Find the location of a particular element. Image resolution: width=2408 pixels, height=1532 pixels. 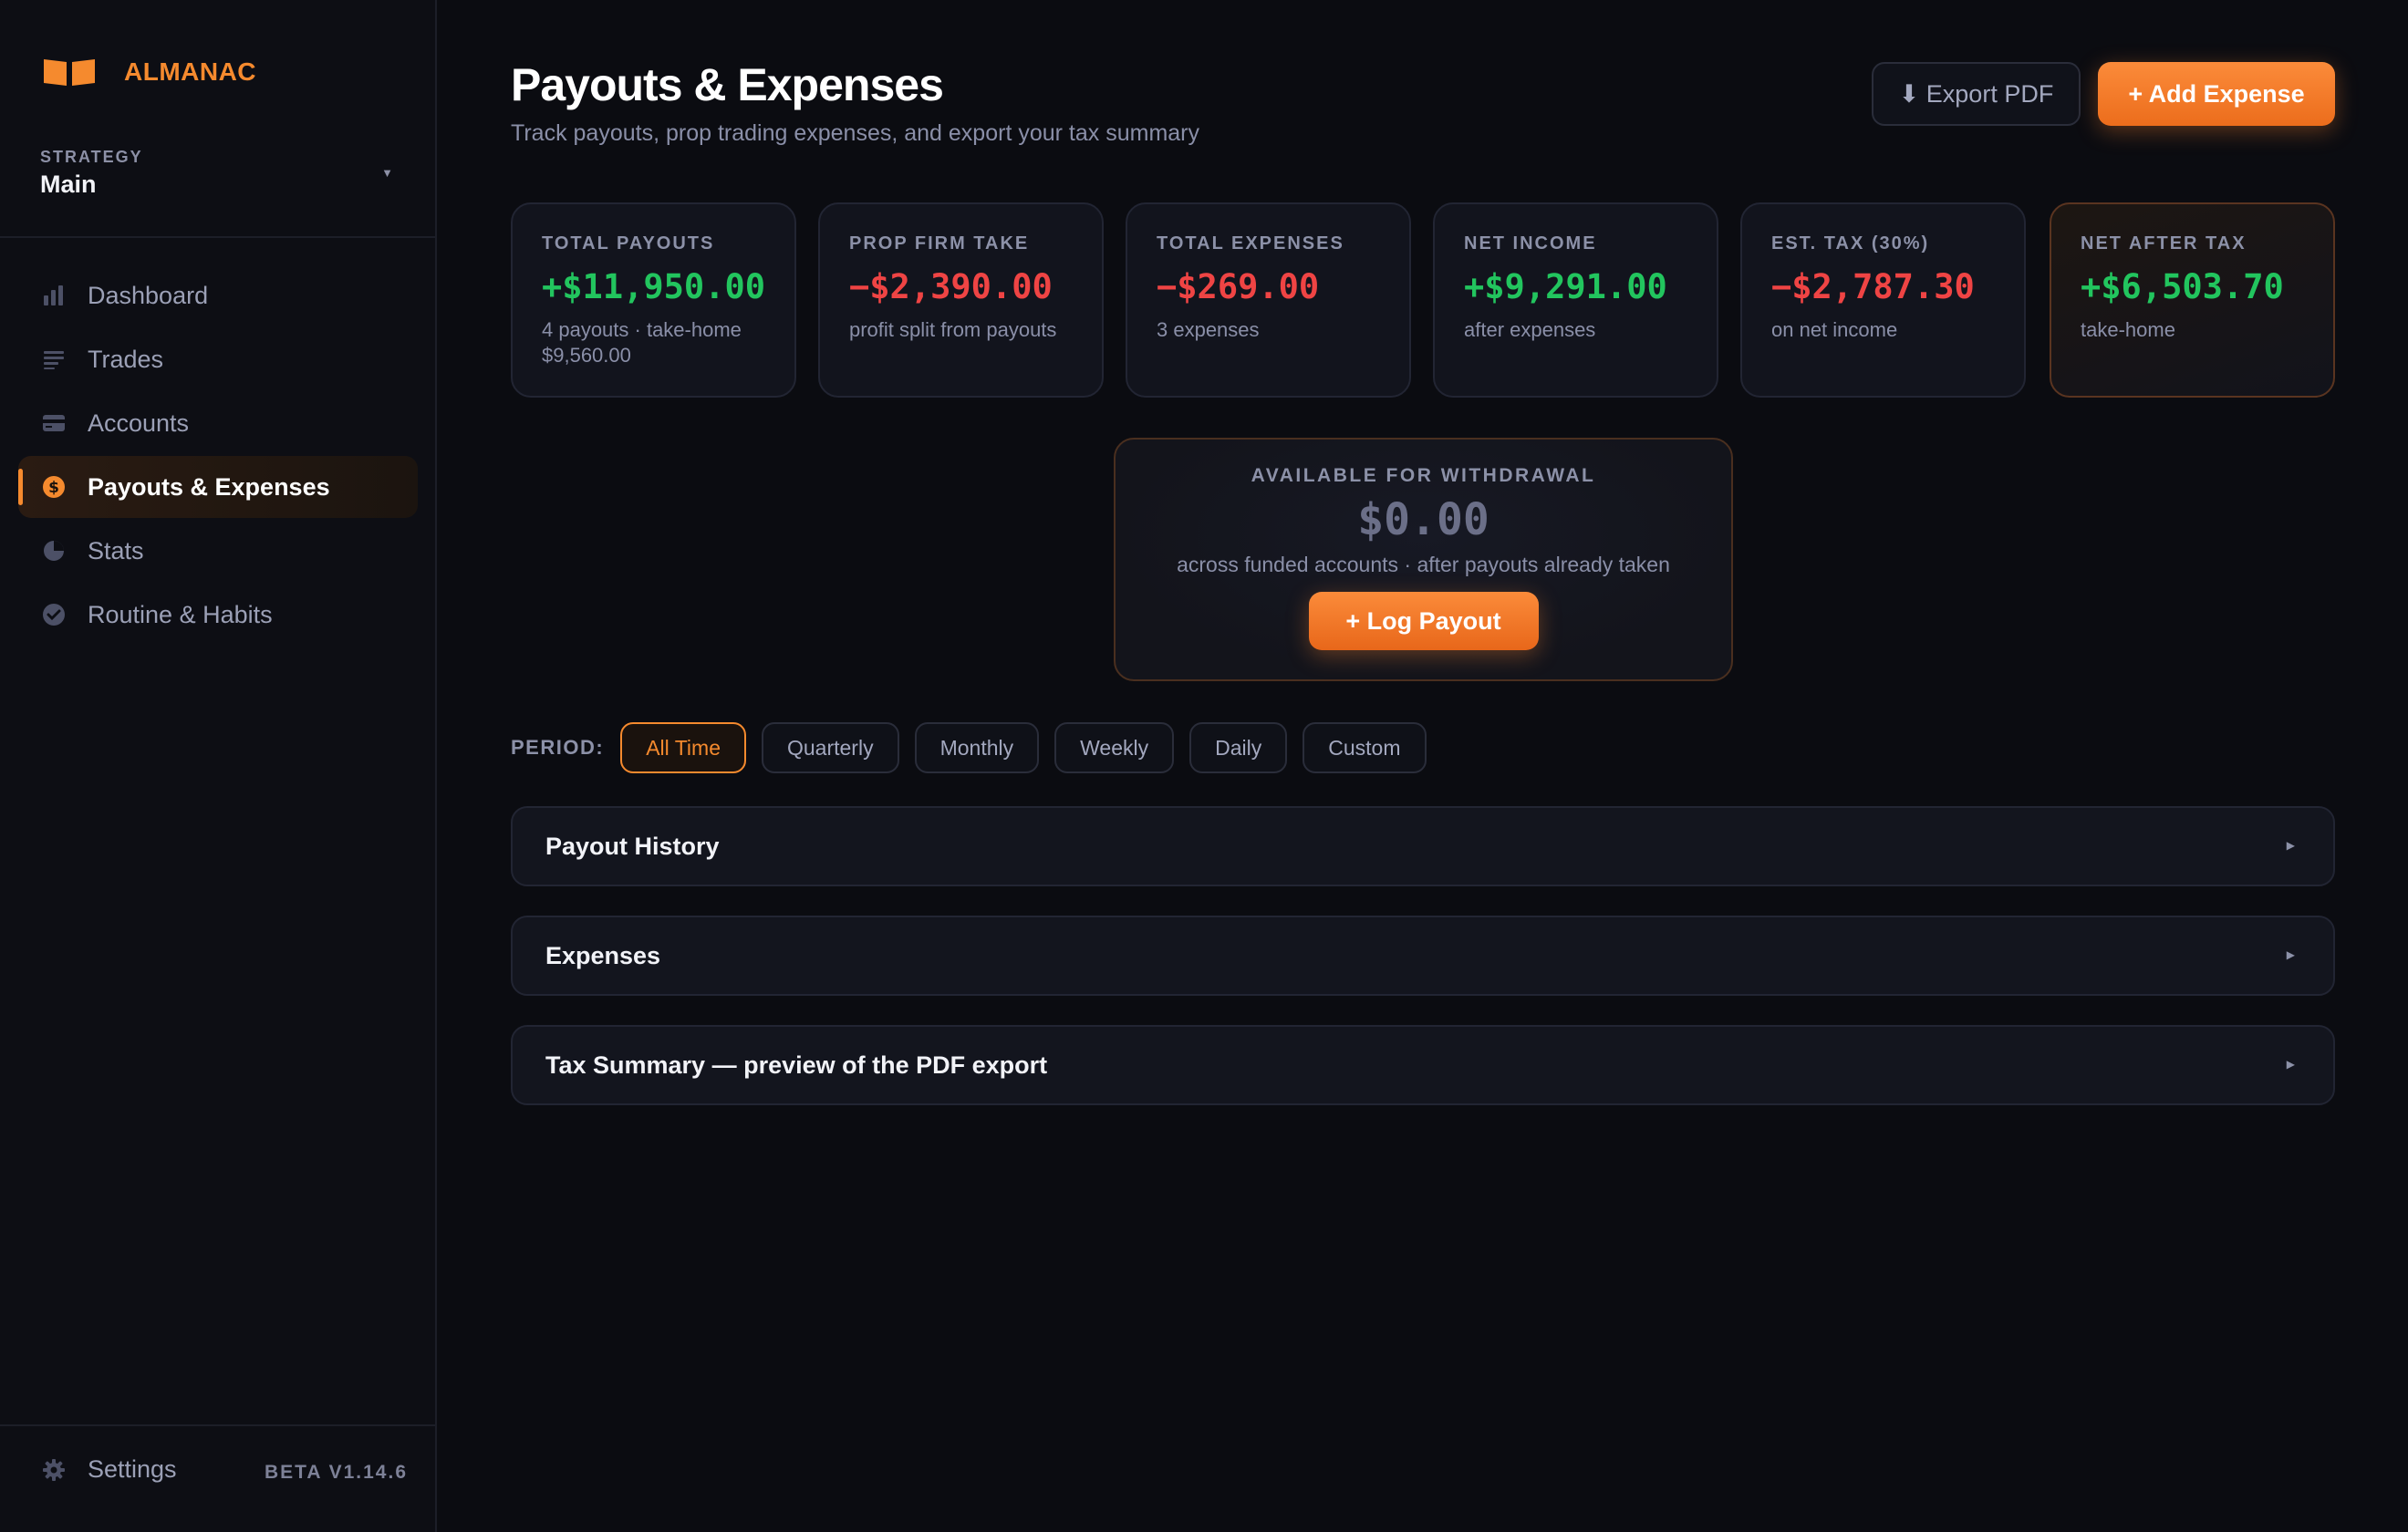

app-name: ALMANAC is located at coordinates (190, 71).